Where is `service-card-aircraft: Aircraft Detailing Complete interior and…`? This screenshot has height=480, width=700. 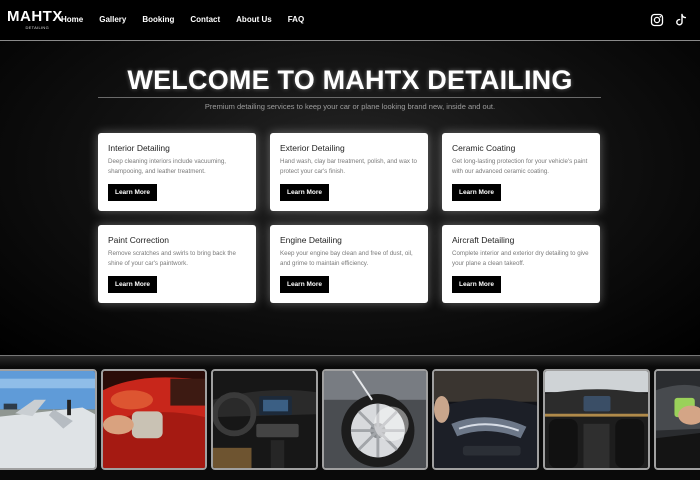
service-card-aircraft: Aircraft Detailing Complete interior and… is located at coordinates (521, 264).